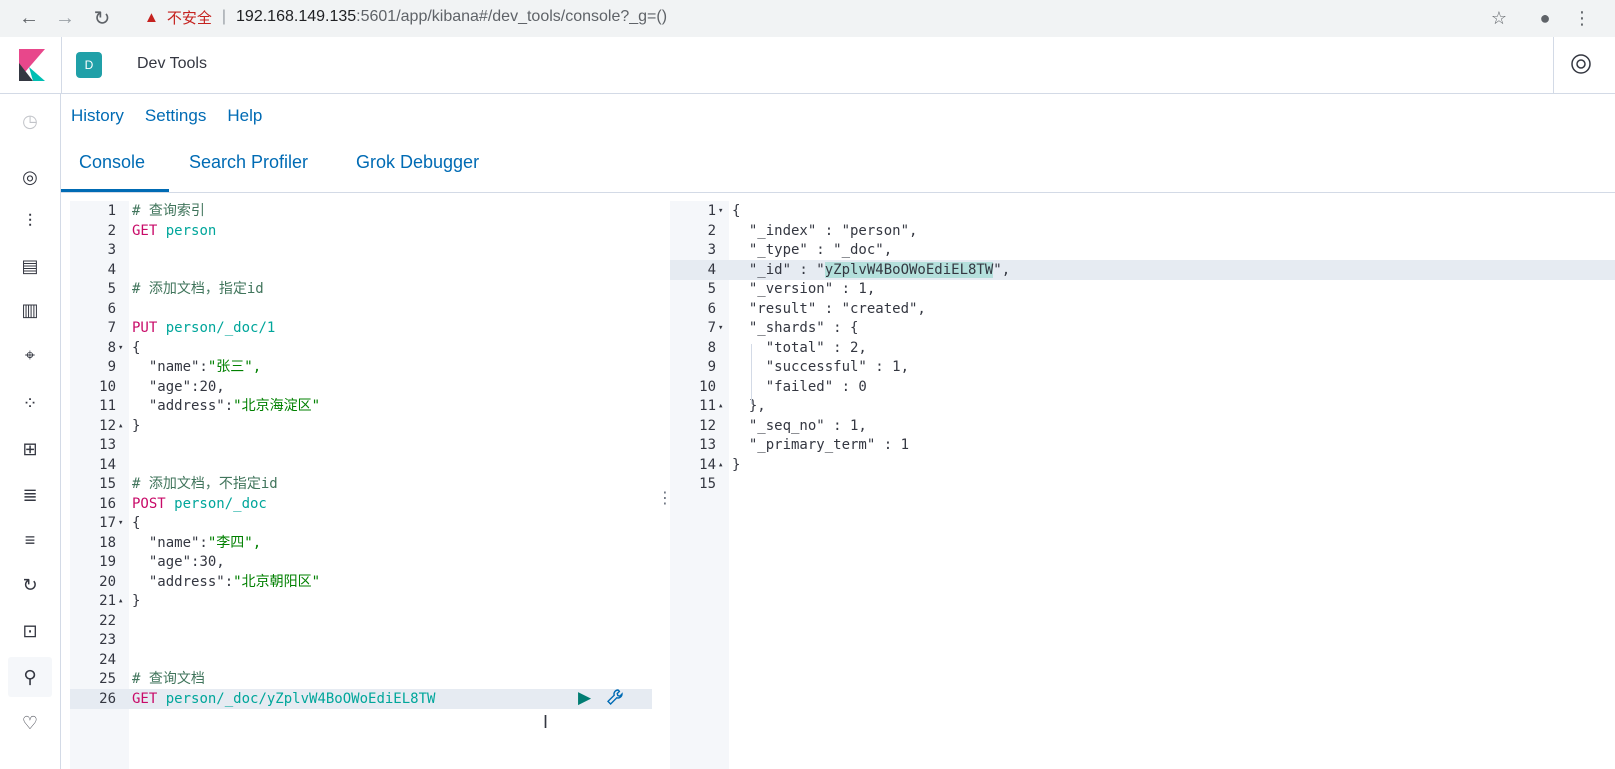 This screenshot has height=769, width=1615. I want to click on tab-grok-debugger: Grok Debugger, so click(417, 162).